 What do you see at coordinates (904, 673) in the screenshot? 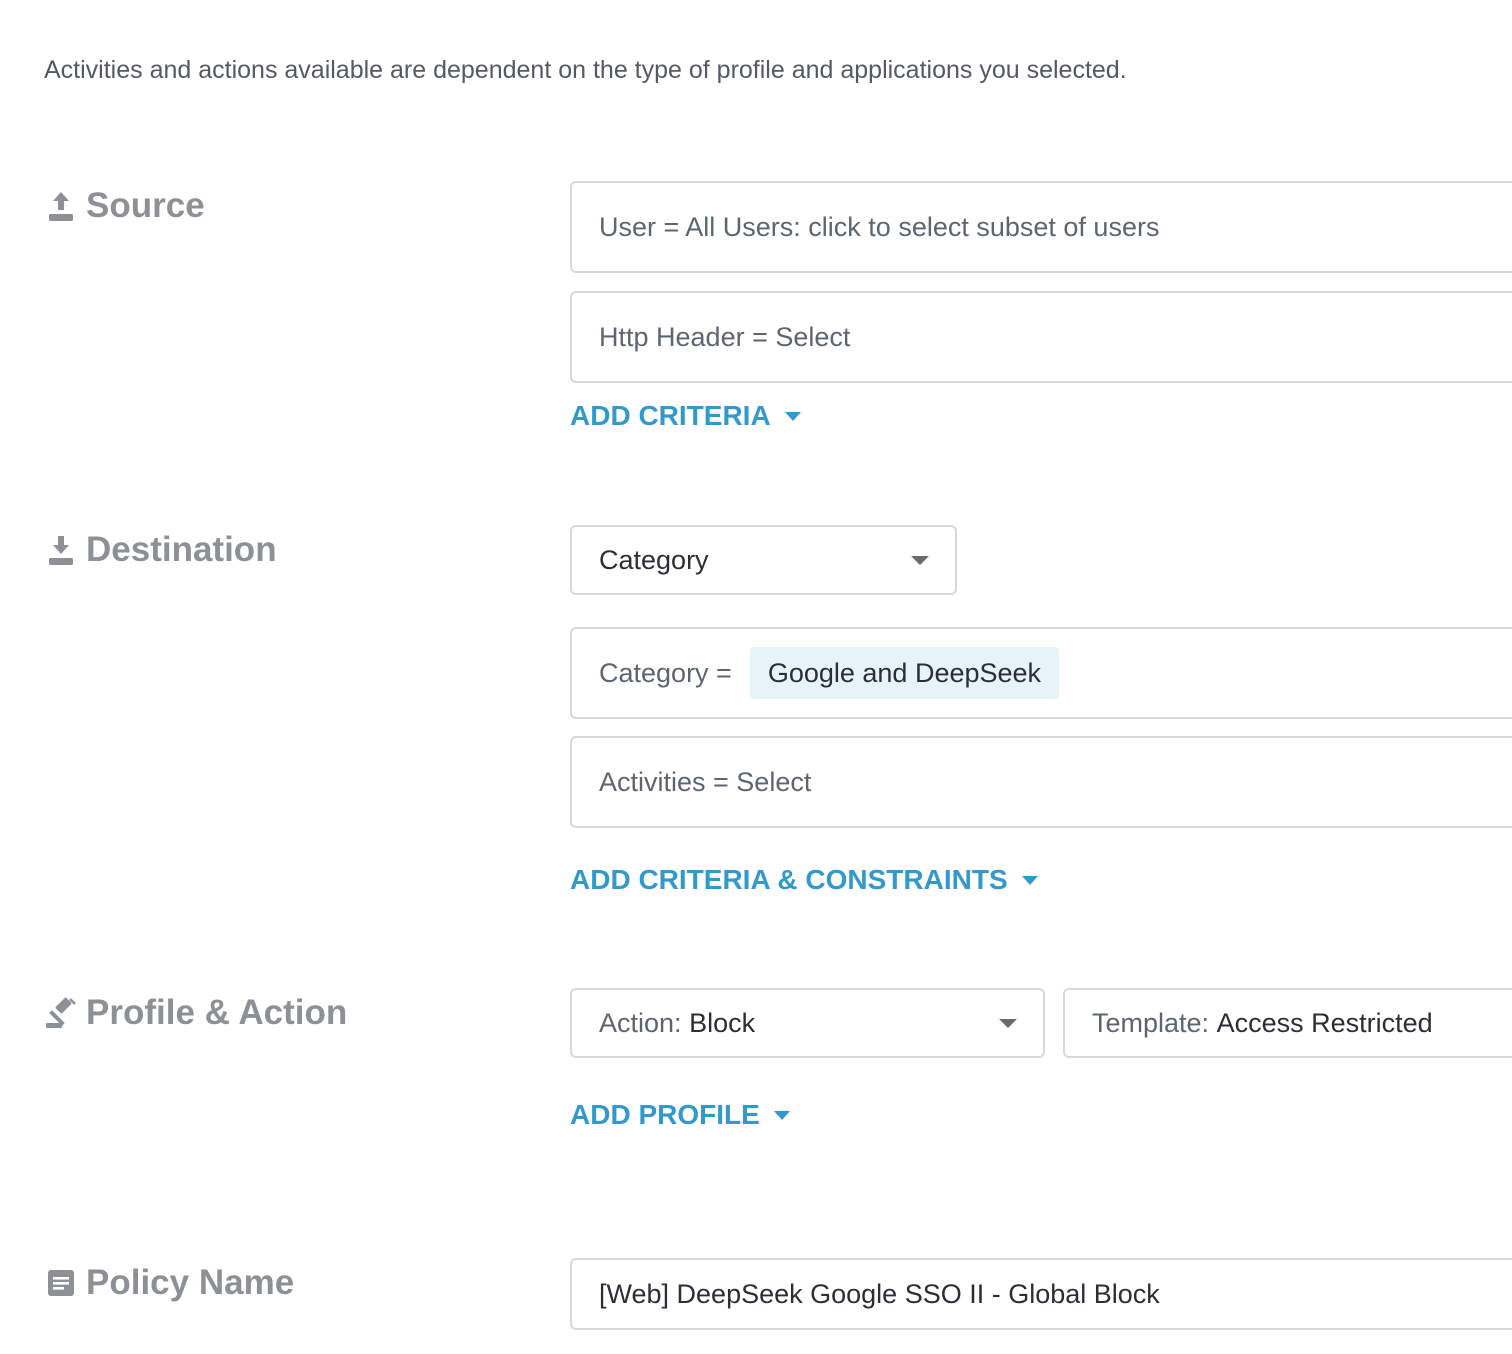
I see `category-chip: Google and DeepSeek` at bounding box center [904, 673].